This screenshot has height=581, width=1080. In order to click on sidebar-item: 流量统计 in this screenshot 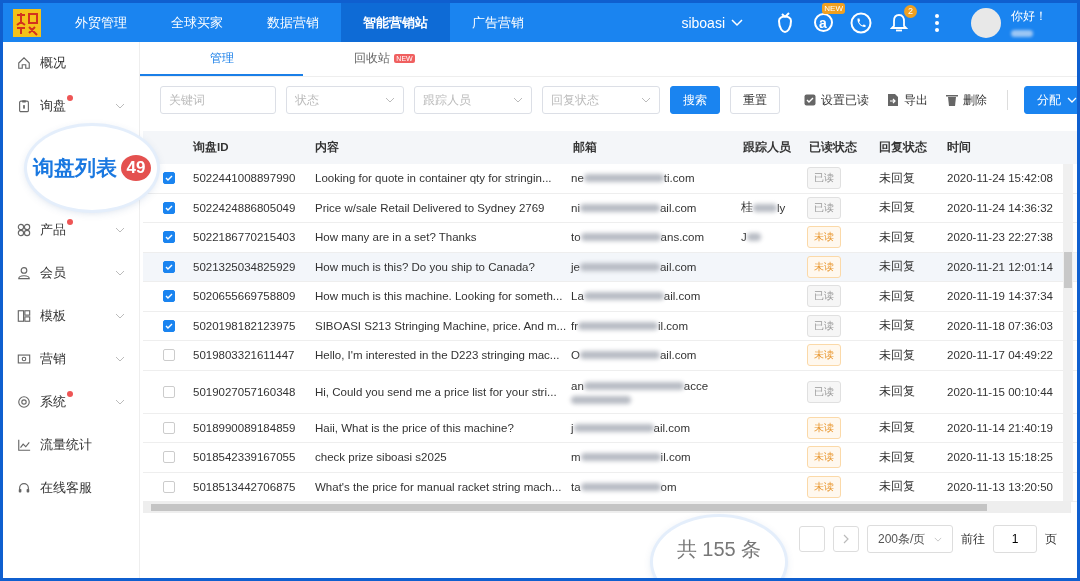, I will do `click(63, 445)`.